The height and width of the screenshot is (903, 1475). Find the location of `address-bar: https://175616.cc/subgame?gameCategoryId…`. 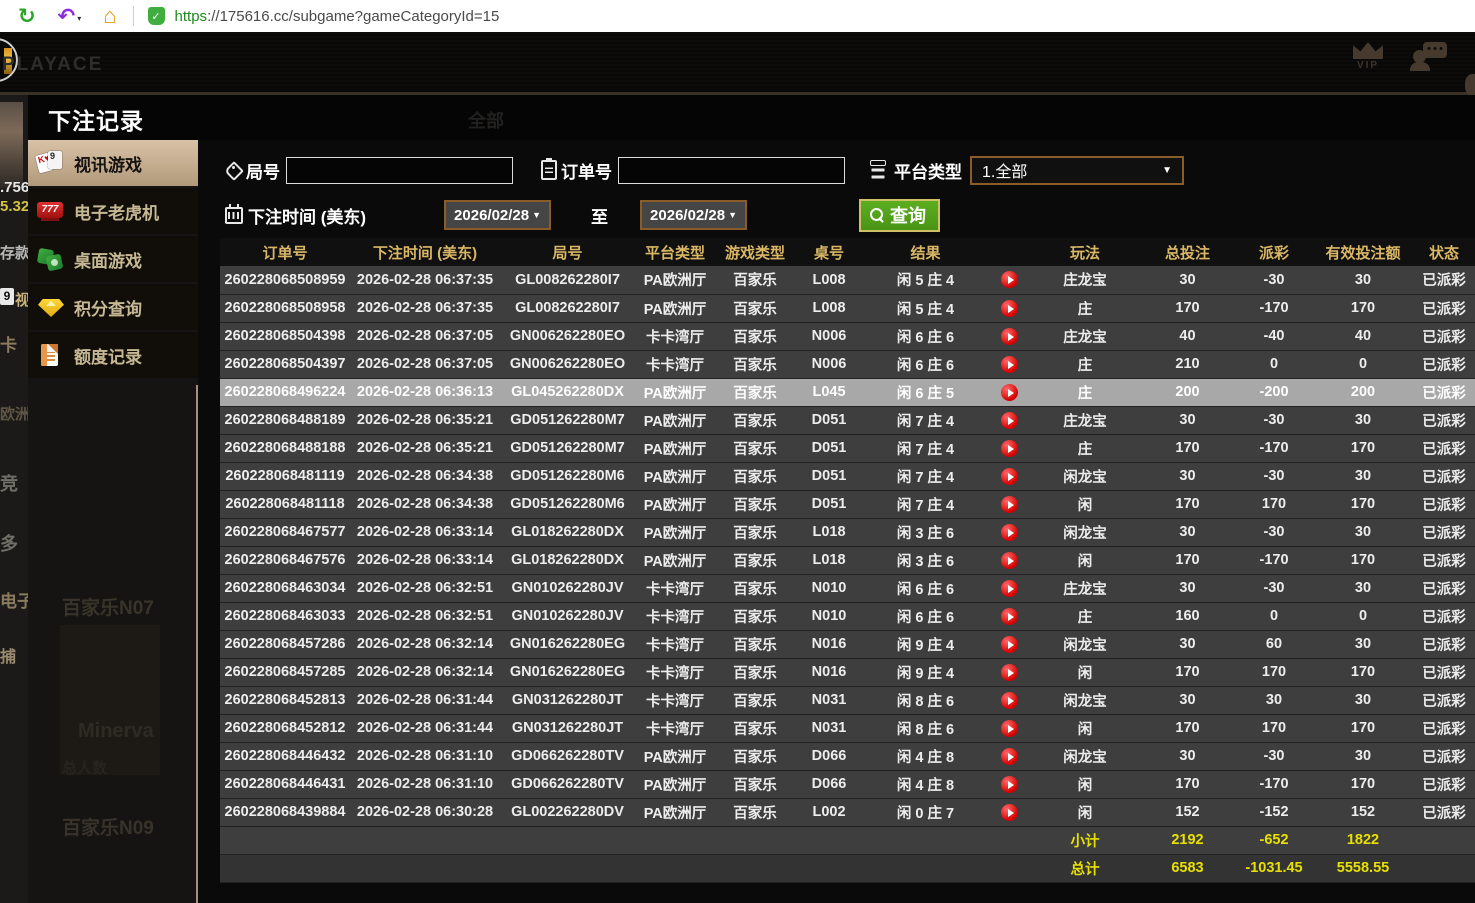

address-bar: https://175616.cc/subgame?gameCategoryId… is located at coordinates (337, 16).